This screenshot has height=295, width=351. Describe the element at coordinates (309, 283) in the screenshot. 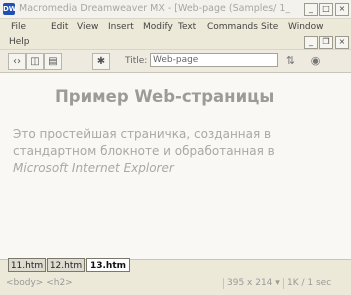

I see `download-stats: 1K / 1 sec` at that location.